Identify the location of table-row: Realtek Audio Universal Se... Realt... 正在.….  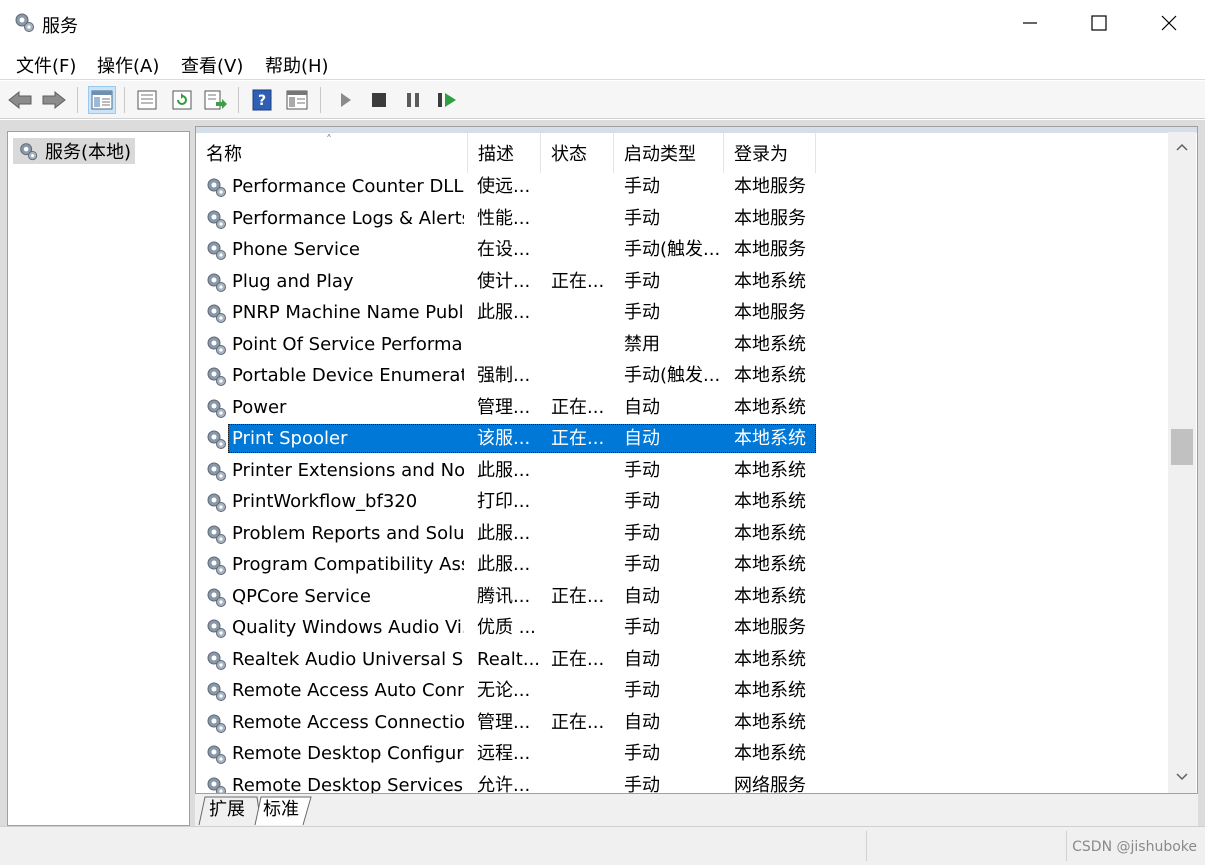
(683, 659).